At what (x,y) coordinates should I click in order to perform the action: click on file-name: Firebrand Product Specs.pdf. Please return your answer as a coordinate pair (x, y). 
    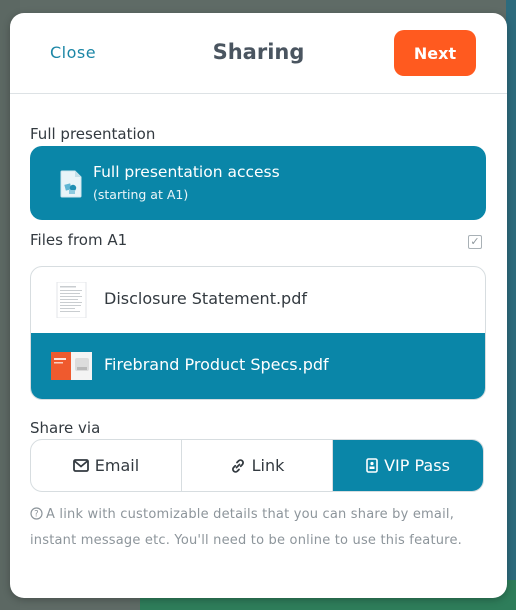
    Looking at the image, I should click on (216, 364).